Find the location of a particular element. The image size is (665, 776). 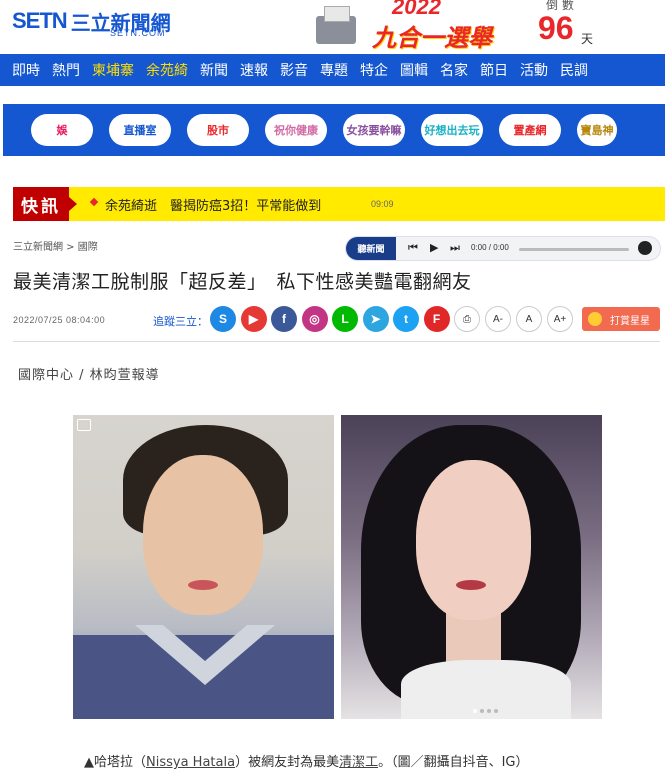

ballot-box-icon is located at coordinates (336, 25).